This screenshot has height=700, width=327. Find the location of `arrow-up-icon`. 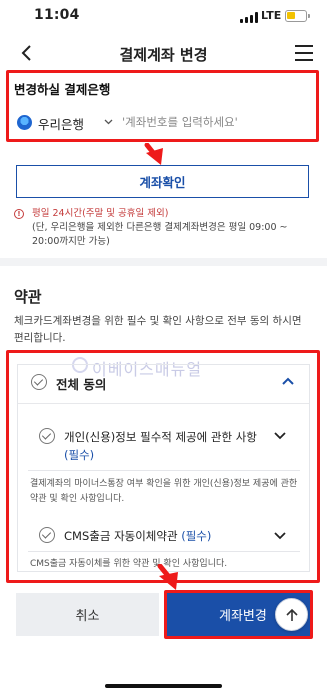

arrow-up-icon is located at coordinates (291, 614).